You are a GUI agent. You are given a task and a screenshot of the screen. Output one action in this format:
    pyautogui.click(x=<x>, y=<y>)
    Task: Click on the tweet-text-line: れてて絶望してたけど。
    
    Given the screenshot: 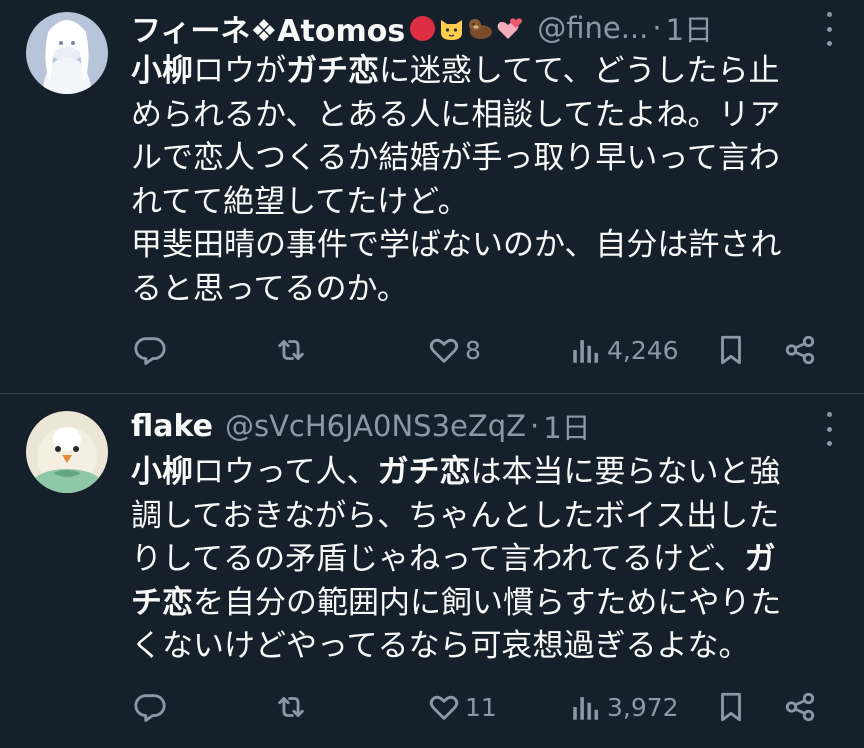 What is the action you would take?
    pyautogui.click(x=481, y=203)
    